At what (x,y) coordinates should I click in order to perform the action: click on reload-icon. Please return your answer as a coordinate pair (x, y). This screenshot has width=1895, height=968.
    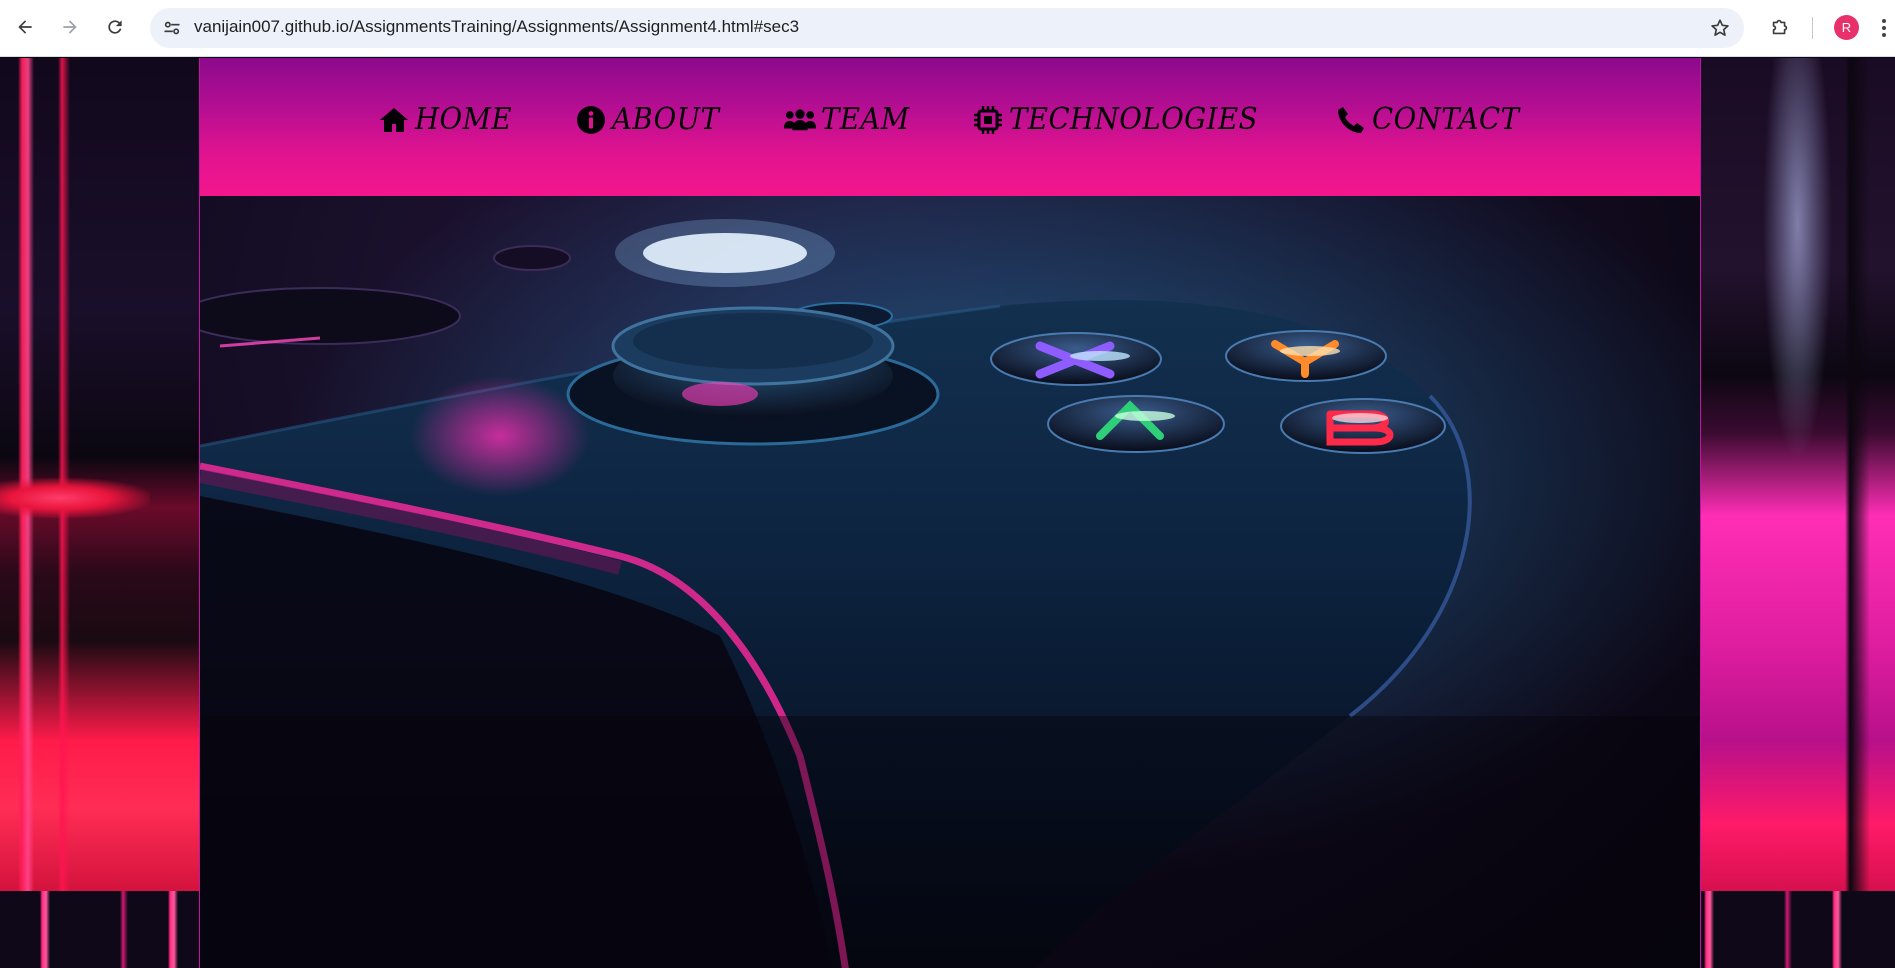
    Looking at the image, I should click on (115, 27).